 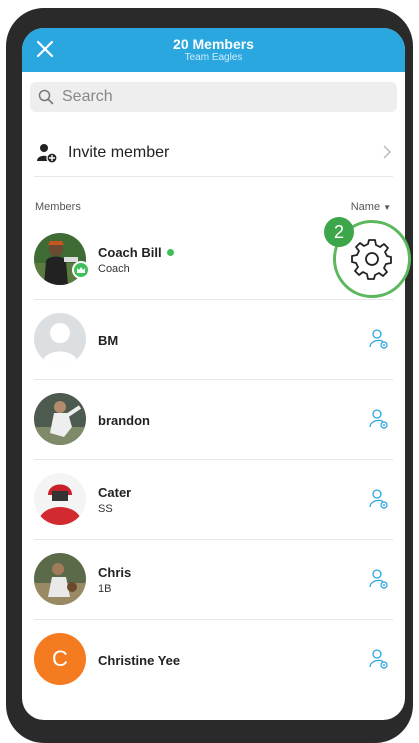 What do you see at coordinates (213, 659) in the screenshot?
I see `member-row: C Christine Yee` at bounding box center [213, 659].